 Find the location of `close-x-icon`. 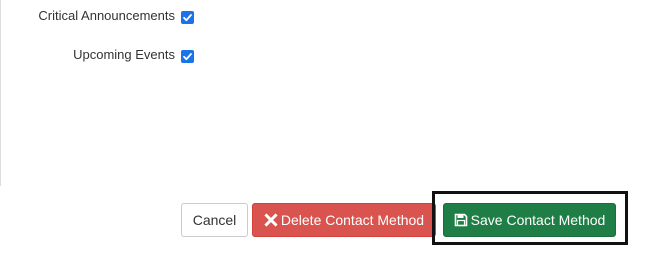

close-x-icon is located at coordinates (271, 220).